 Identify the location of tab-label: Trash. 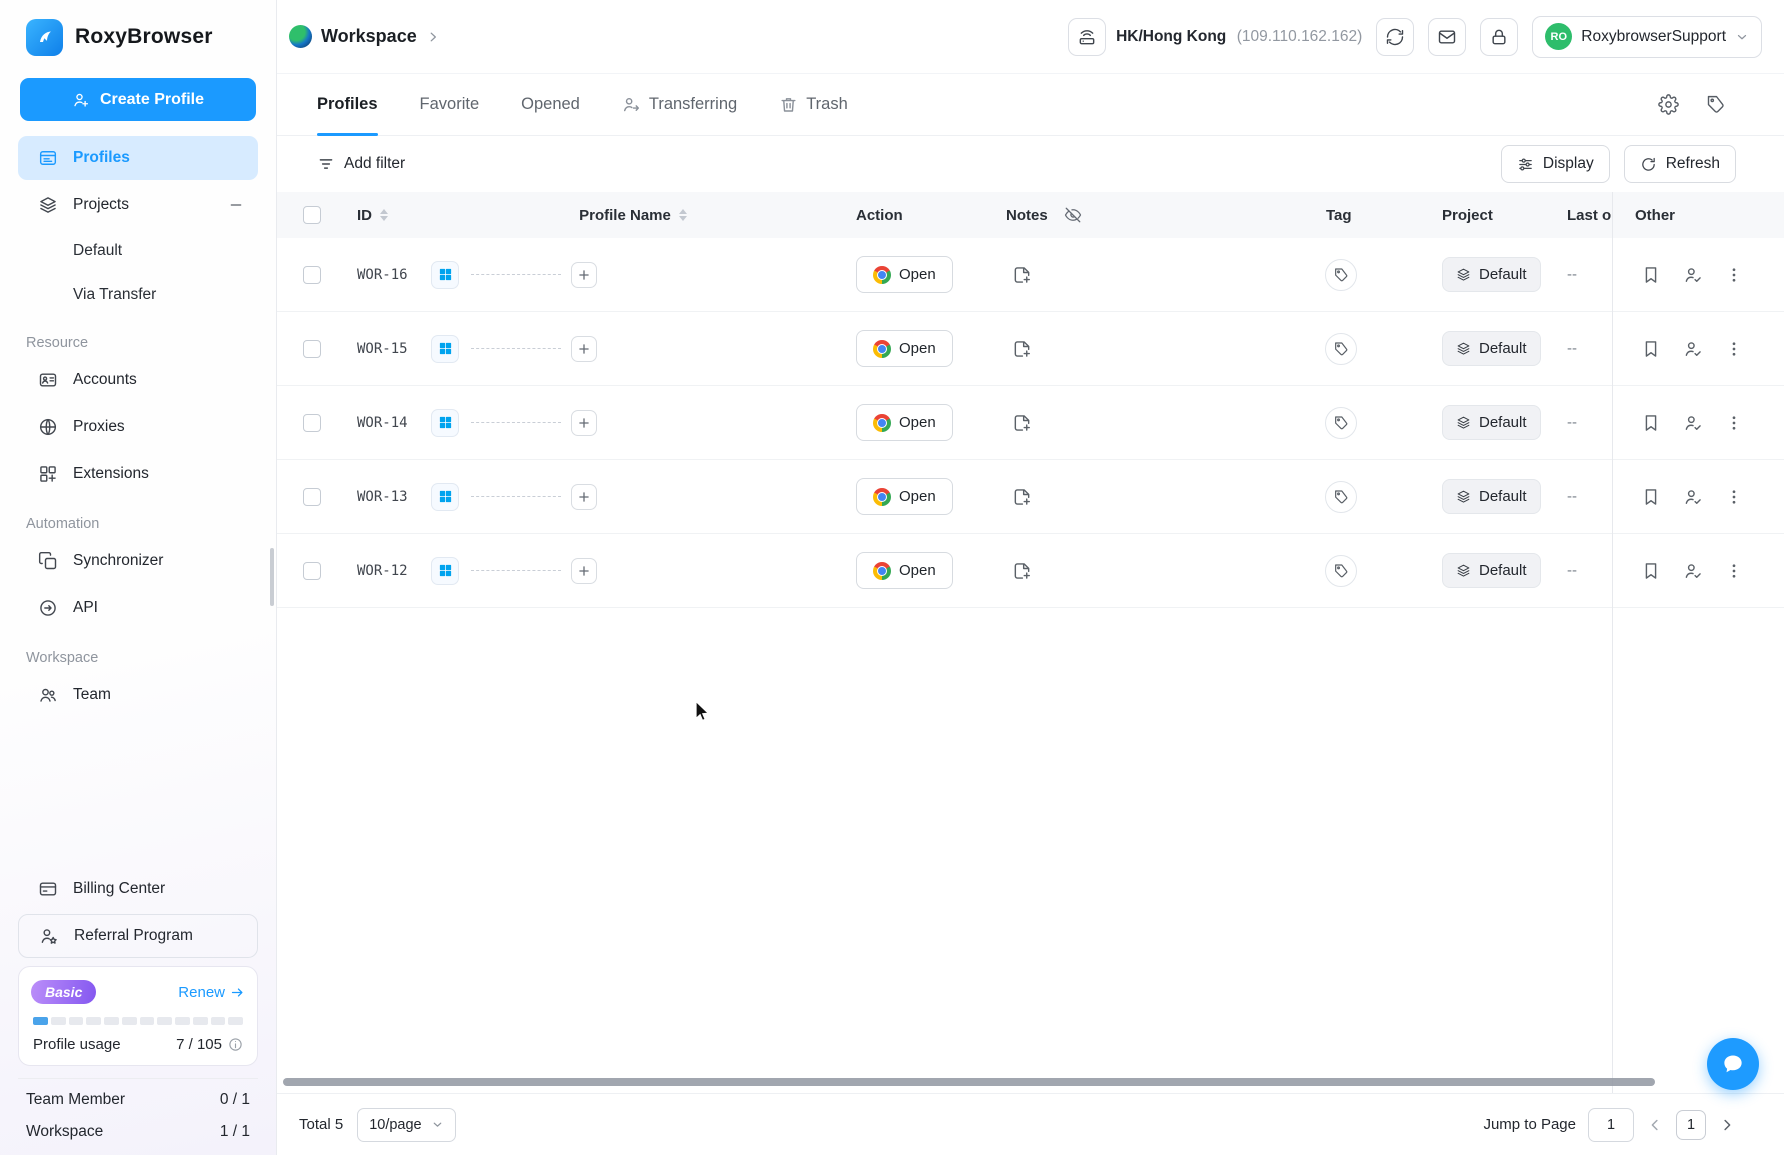
(827, 104).